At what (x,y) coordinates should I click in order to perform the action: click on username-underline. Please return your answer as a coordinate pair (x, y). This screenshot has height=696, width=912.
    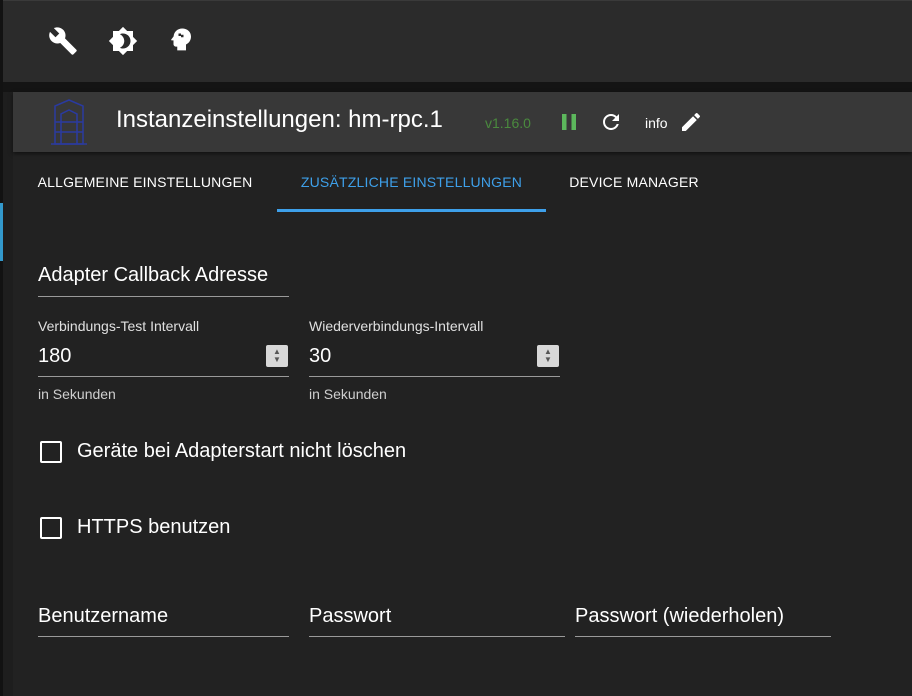
    Looking at the image, I should click on (163, 636).